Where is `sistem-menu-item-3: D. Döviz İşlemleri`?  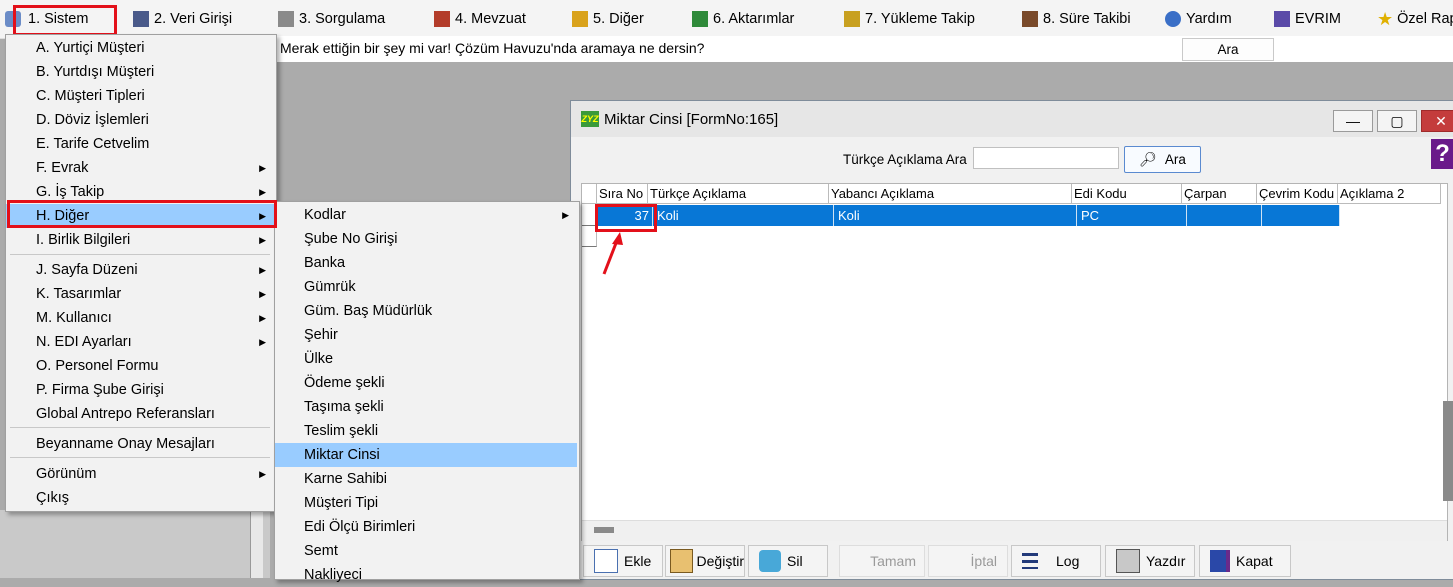 sistem-menu-item-3: D. Döviz İşlemleri is located at coordinates (140, 120).